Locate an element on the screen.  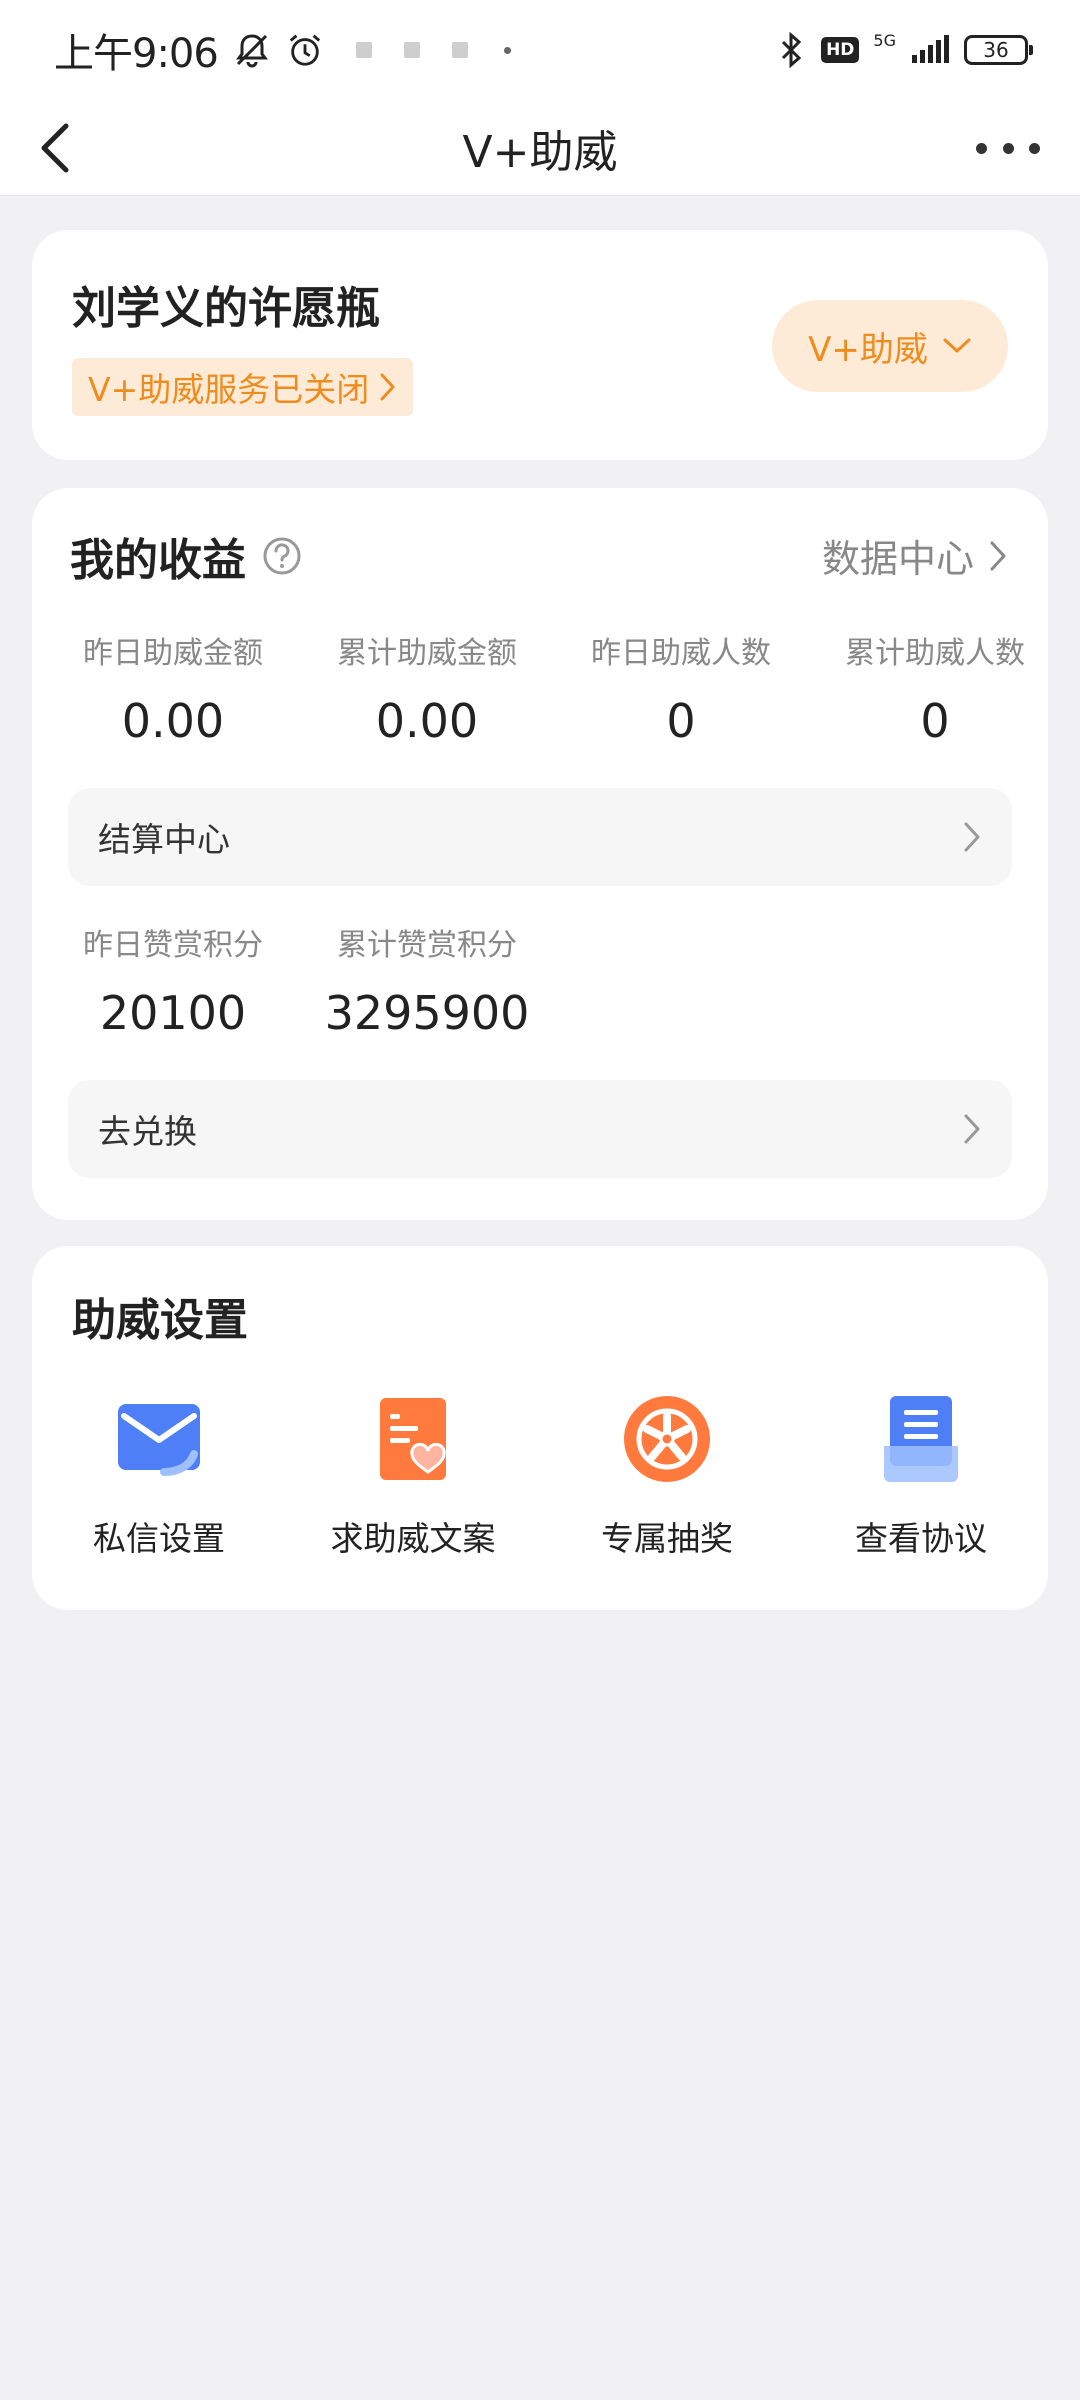
stat-value: 20100 is located at coordinates (173, 1013).